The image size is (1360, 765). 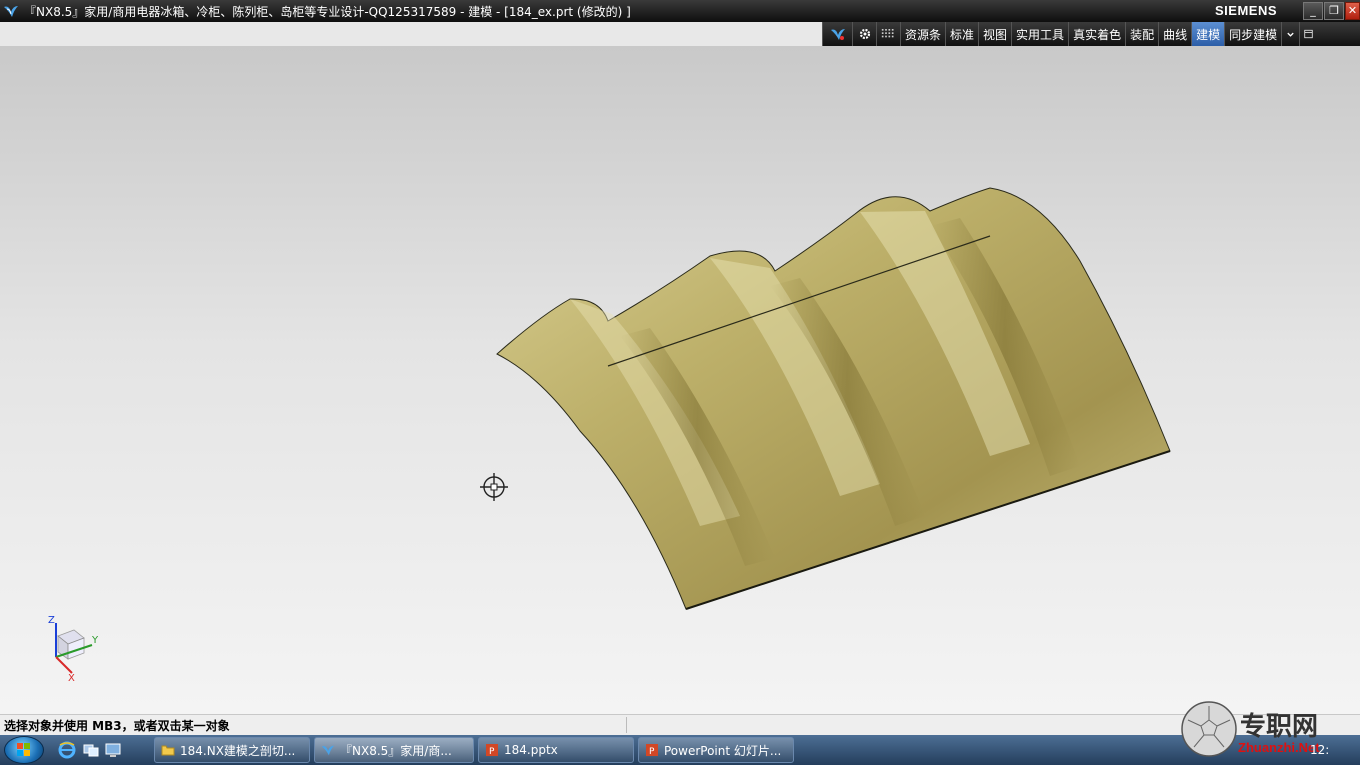 I want to click on tray-clock: 12:, so click(x=1319, y=750).